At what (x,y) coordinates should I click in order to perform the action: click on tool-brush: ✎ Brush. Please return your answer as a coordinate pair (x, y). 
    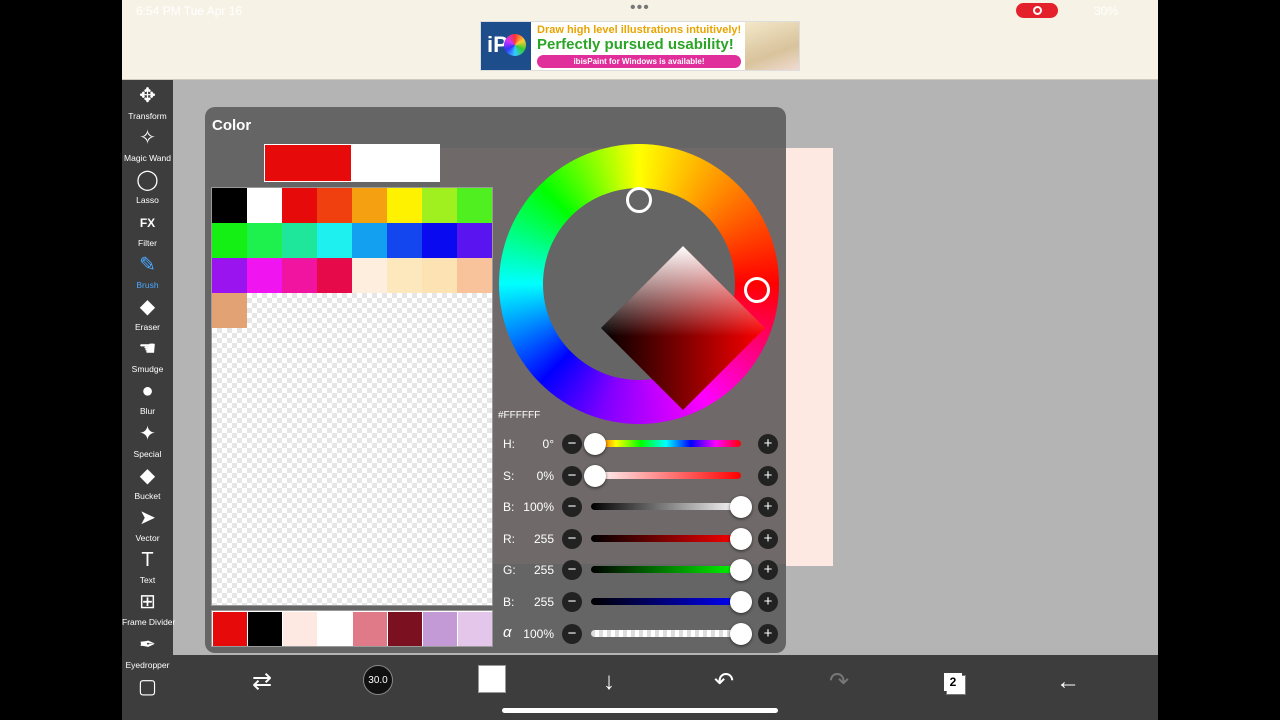
    Looking at the image, I should click on (147, 273).